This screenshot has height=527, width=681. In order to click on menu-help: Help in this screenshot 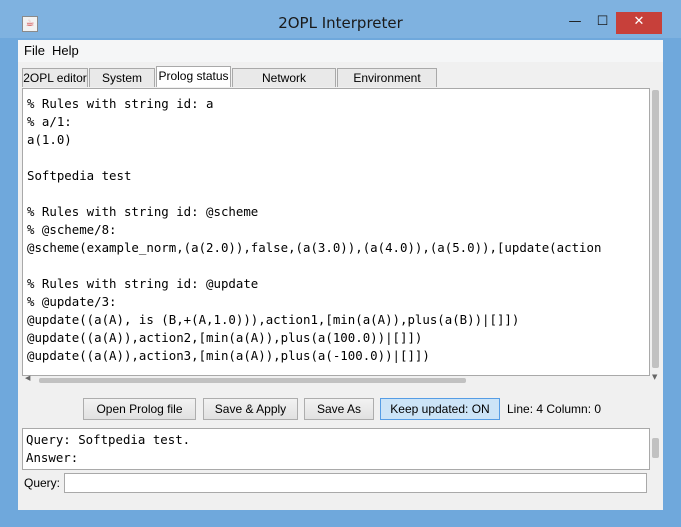, I will do `click(65, 50)`.